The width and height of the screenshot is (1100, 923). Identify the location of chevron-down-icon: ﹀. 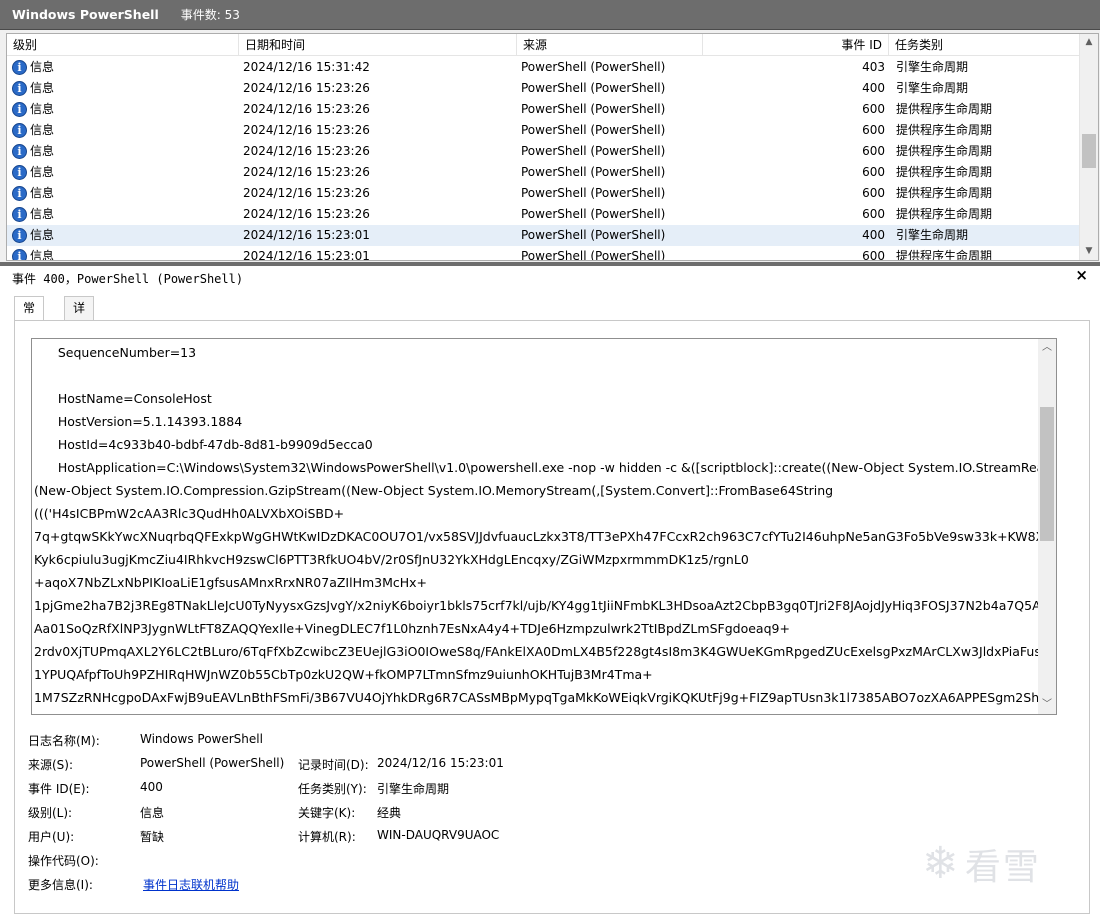
(1047, 705).